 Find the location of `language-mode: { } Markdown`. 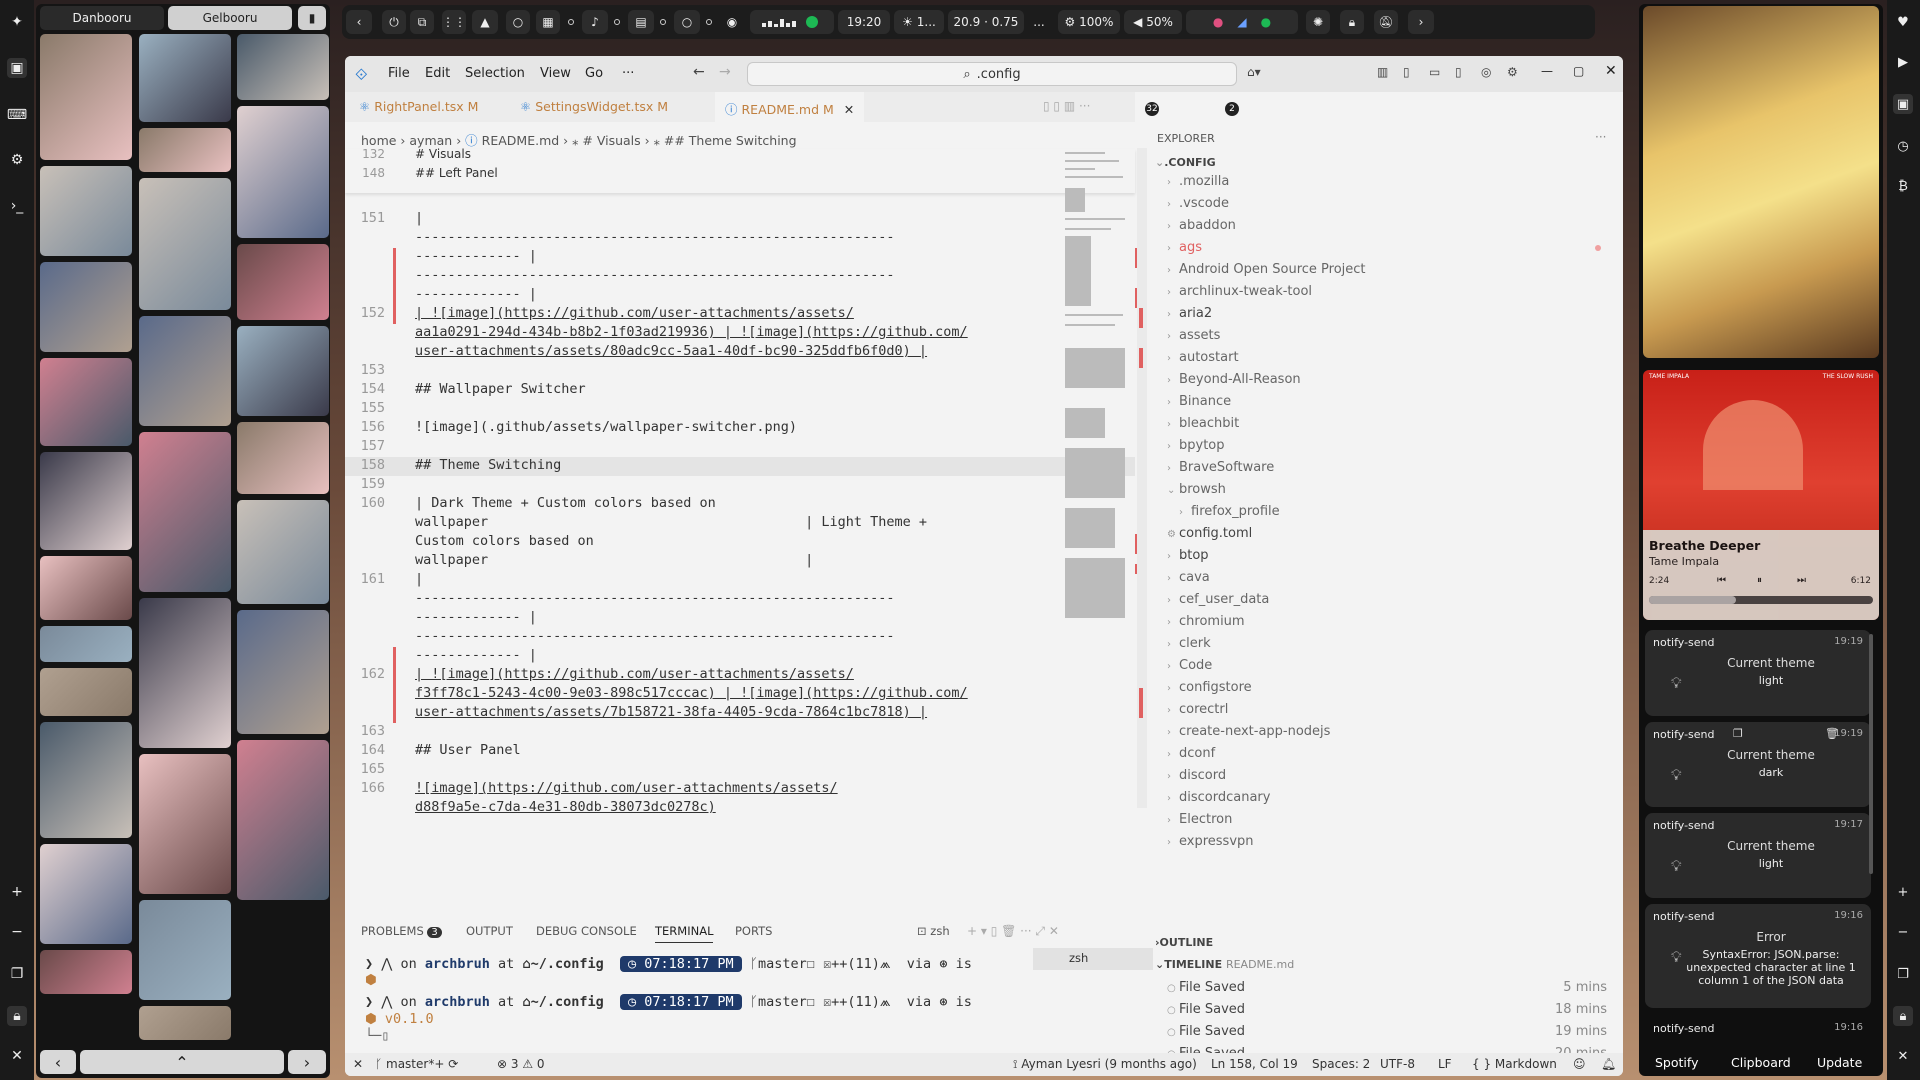

language-mode: { } Markdown is located at coordinates (1514, 1064).